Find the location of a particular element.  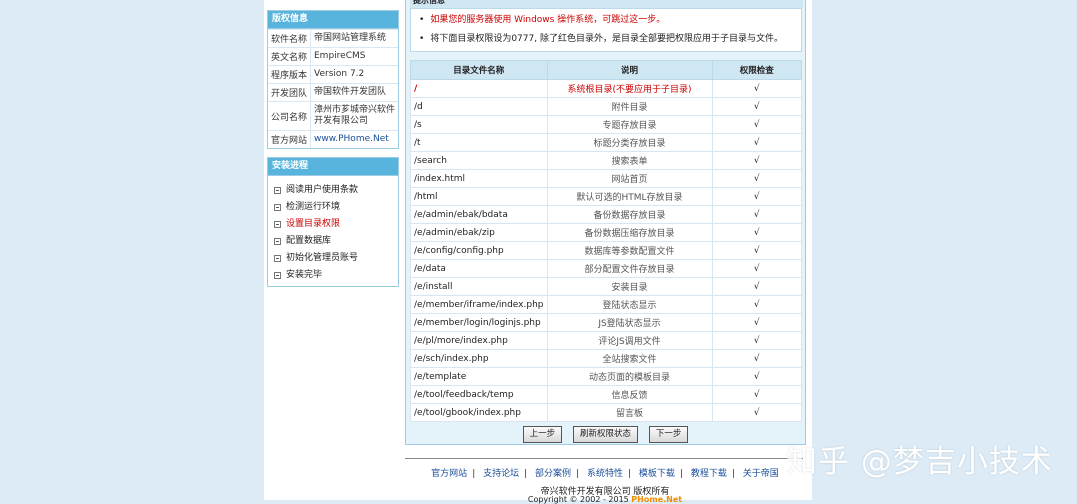

footer-link-cases: 部分案例 is located at coordinates (553, 474).